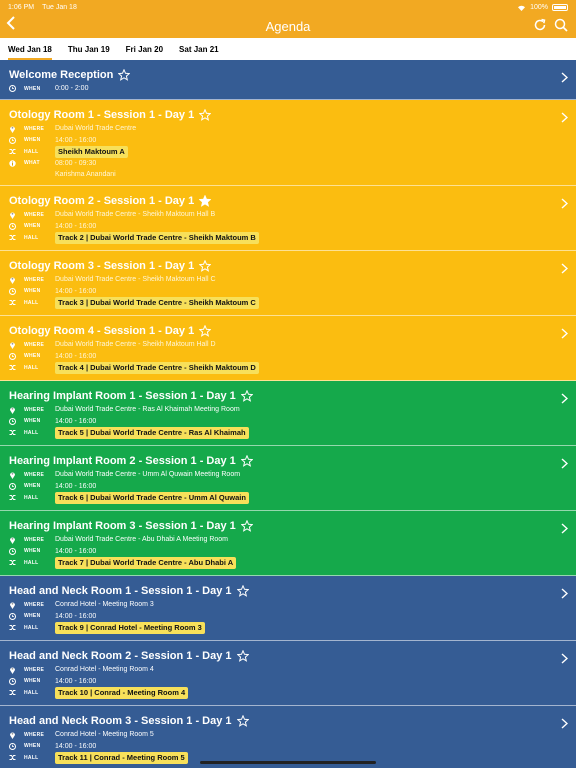  Describe the element at coordinates (561, 27) in the screenshot. I see `search-button` at that location.